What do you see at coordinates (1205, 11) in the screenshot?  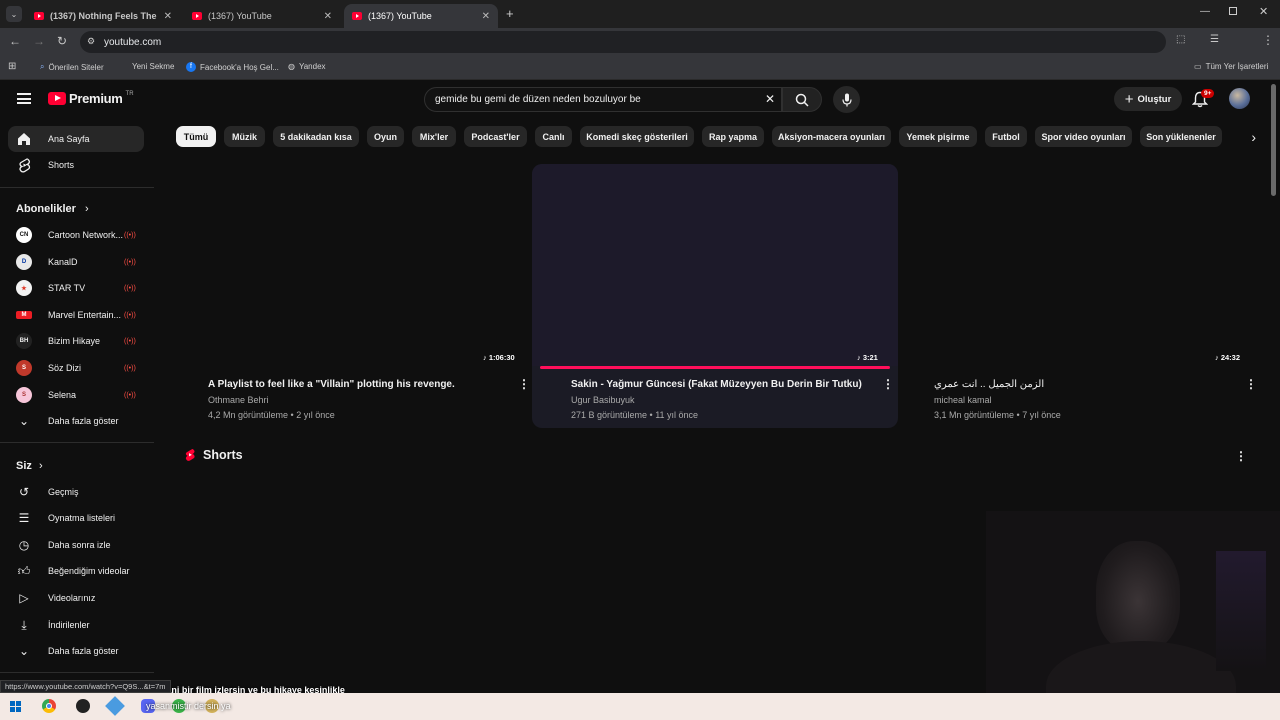 I see `minimize-button: —` at bounding box center [1205, 11].